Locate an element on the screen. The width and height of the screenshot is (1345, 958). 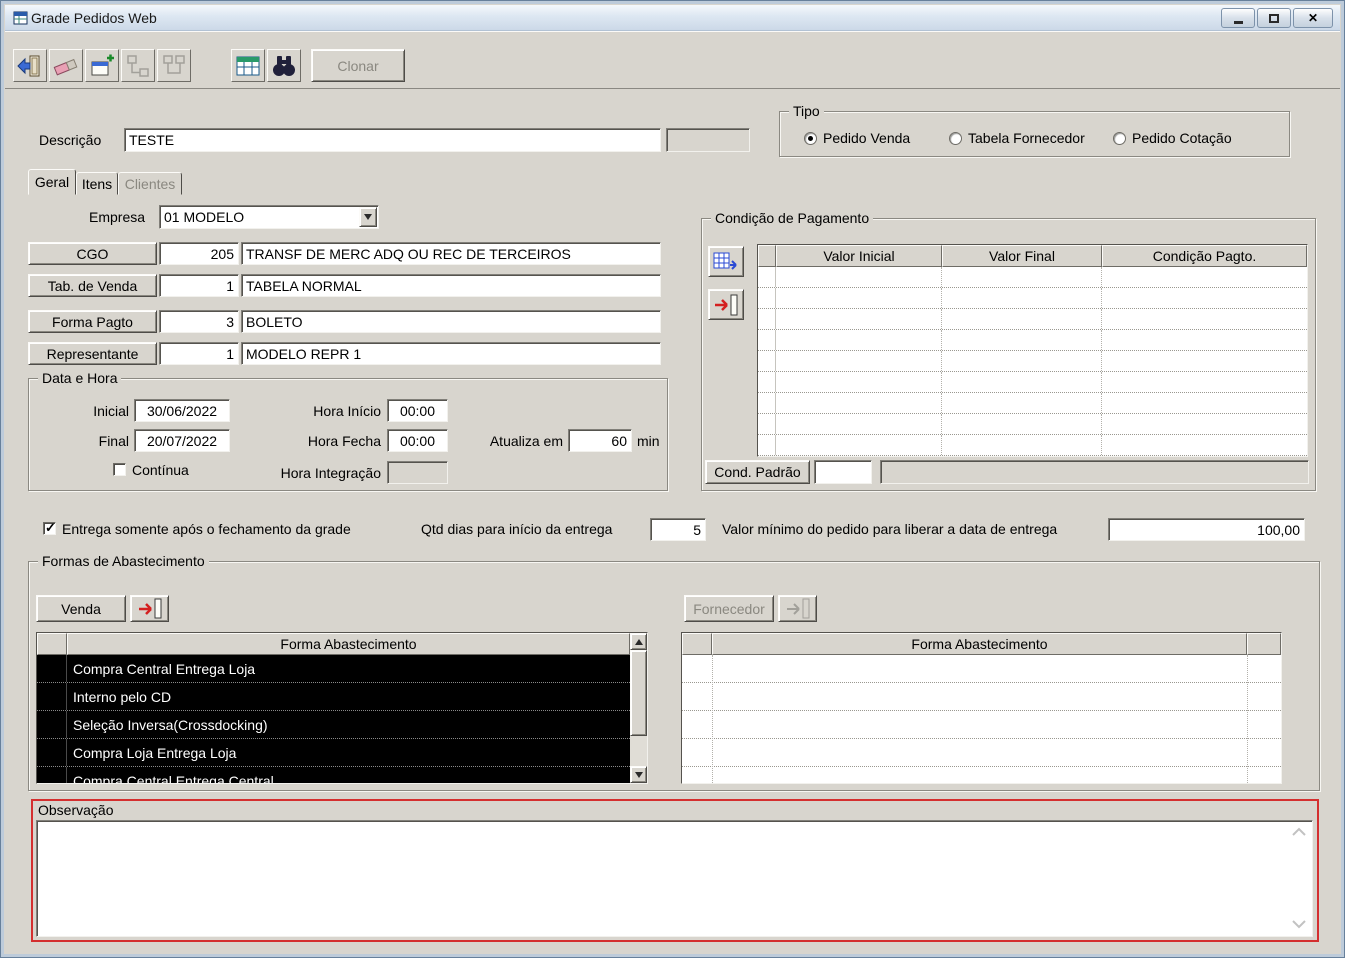
venda-grid-scrollbar is located at coordinates (638, 708).